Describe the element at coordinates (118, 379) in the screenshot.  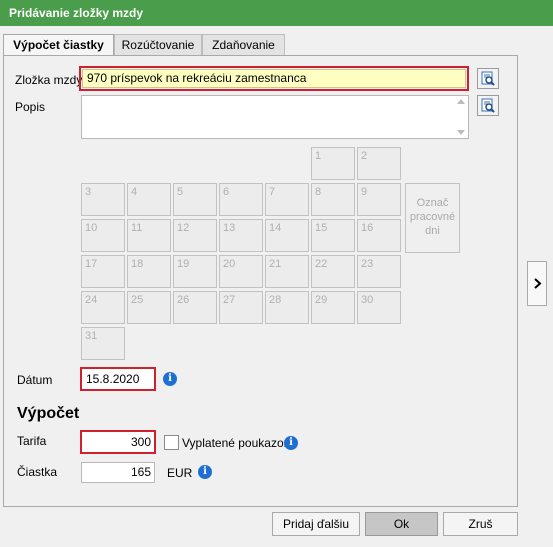
I see `datum-input: 15.8.2020` at that location.